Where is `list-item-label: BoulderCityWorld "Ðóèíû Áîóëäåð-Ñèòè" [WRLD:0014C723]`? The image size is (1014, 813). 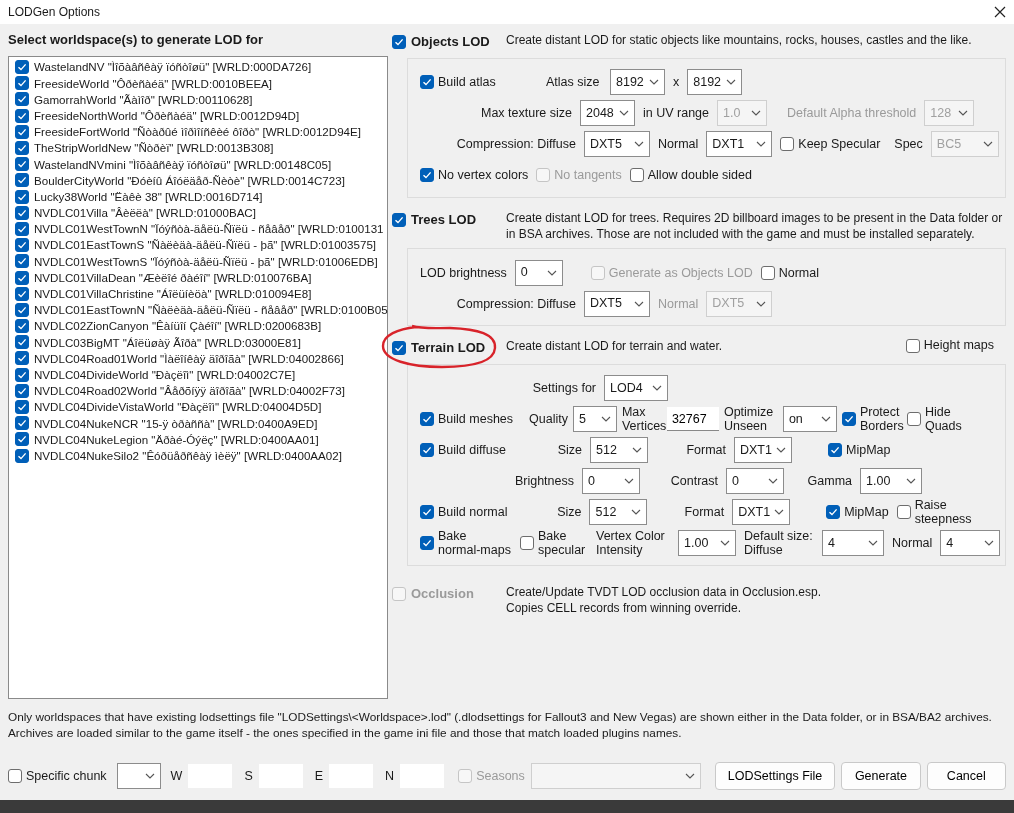 list-item-label: BoulderCityWorld "Ðóèíû Áîóëäåð-Ñèòè" [WRLD:0014C723] is located at coordinates (189, 180).